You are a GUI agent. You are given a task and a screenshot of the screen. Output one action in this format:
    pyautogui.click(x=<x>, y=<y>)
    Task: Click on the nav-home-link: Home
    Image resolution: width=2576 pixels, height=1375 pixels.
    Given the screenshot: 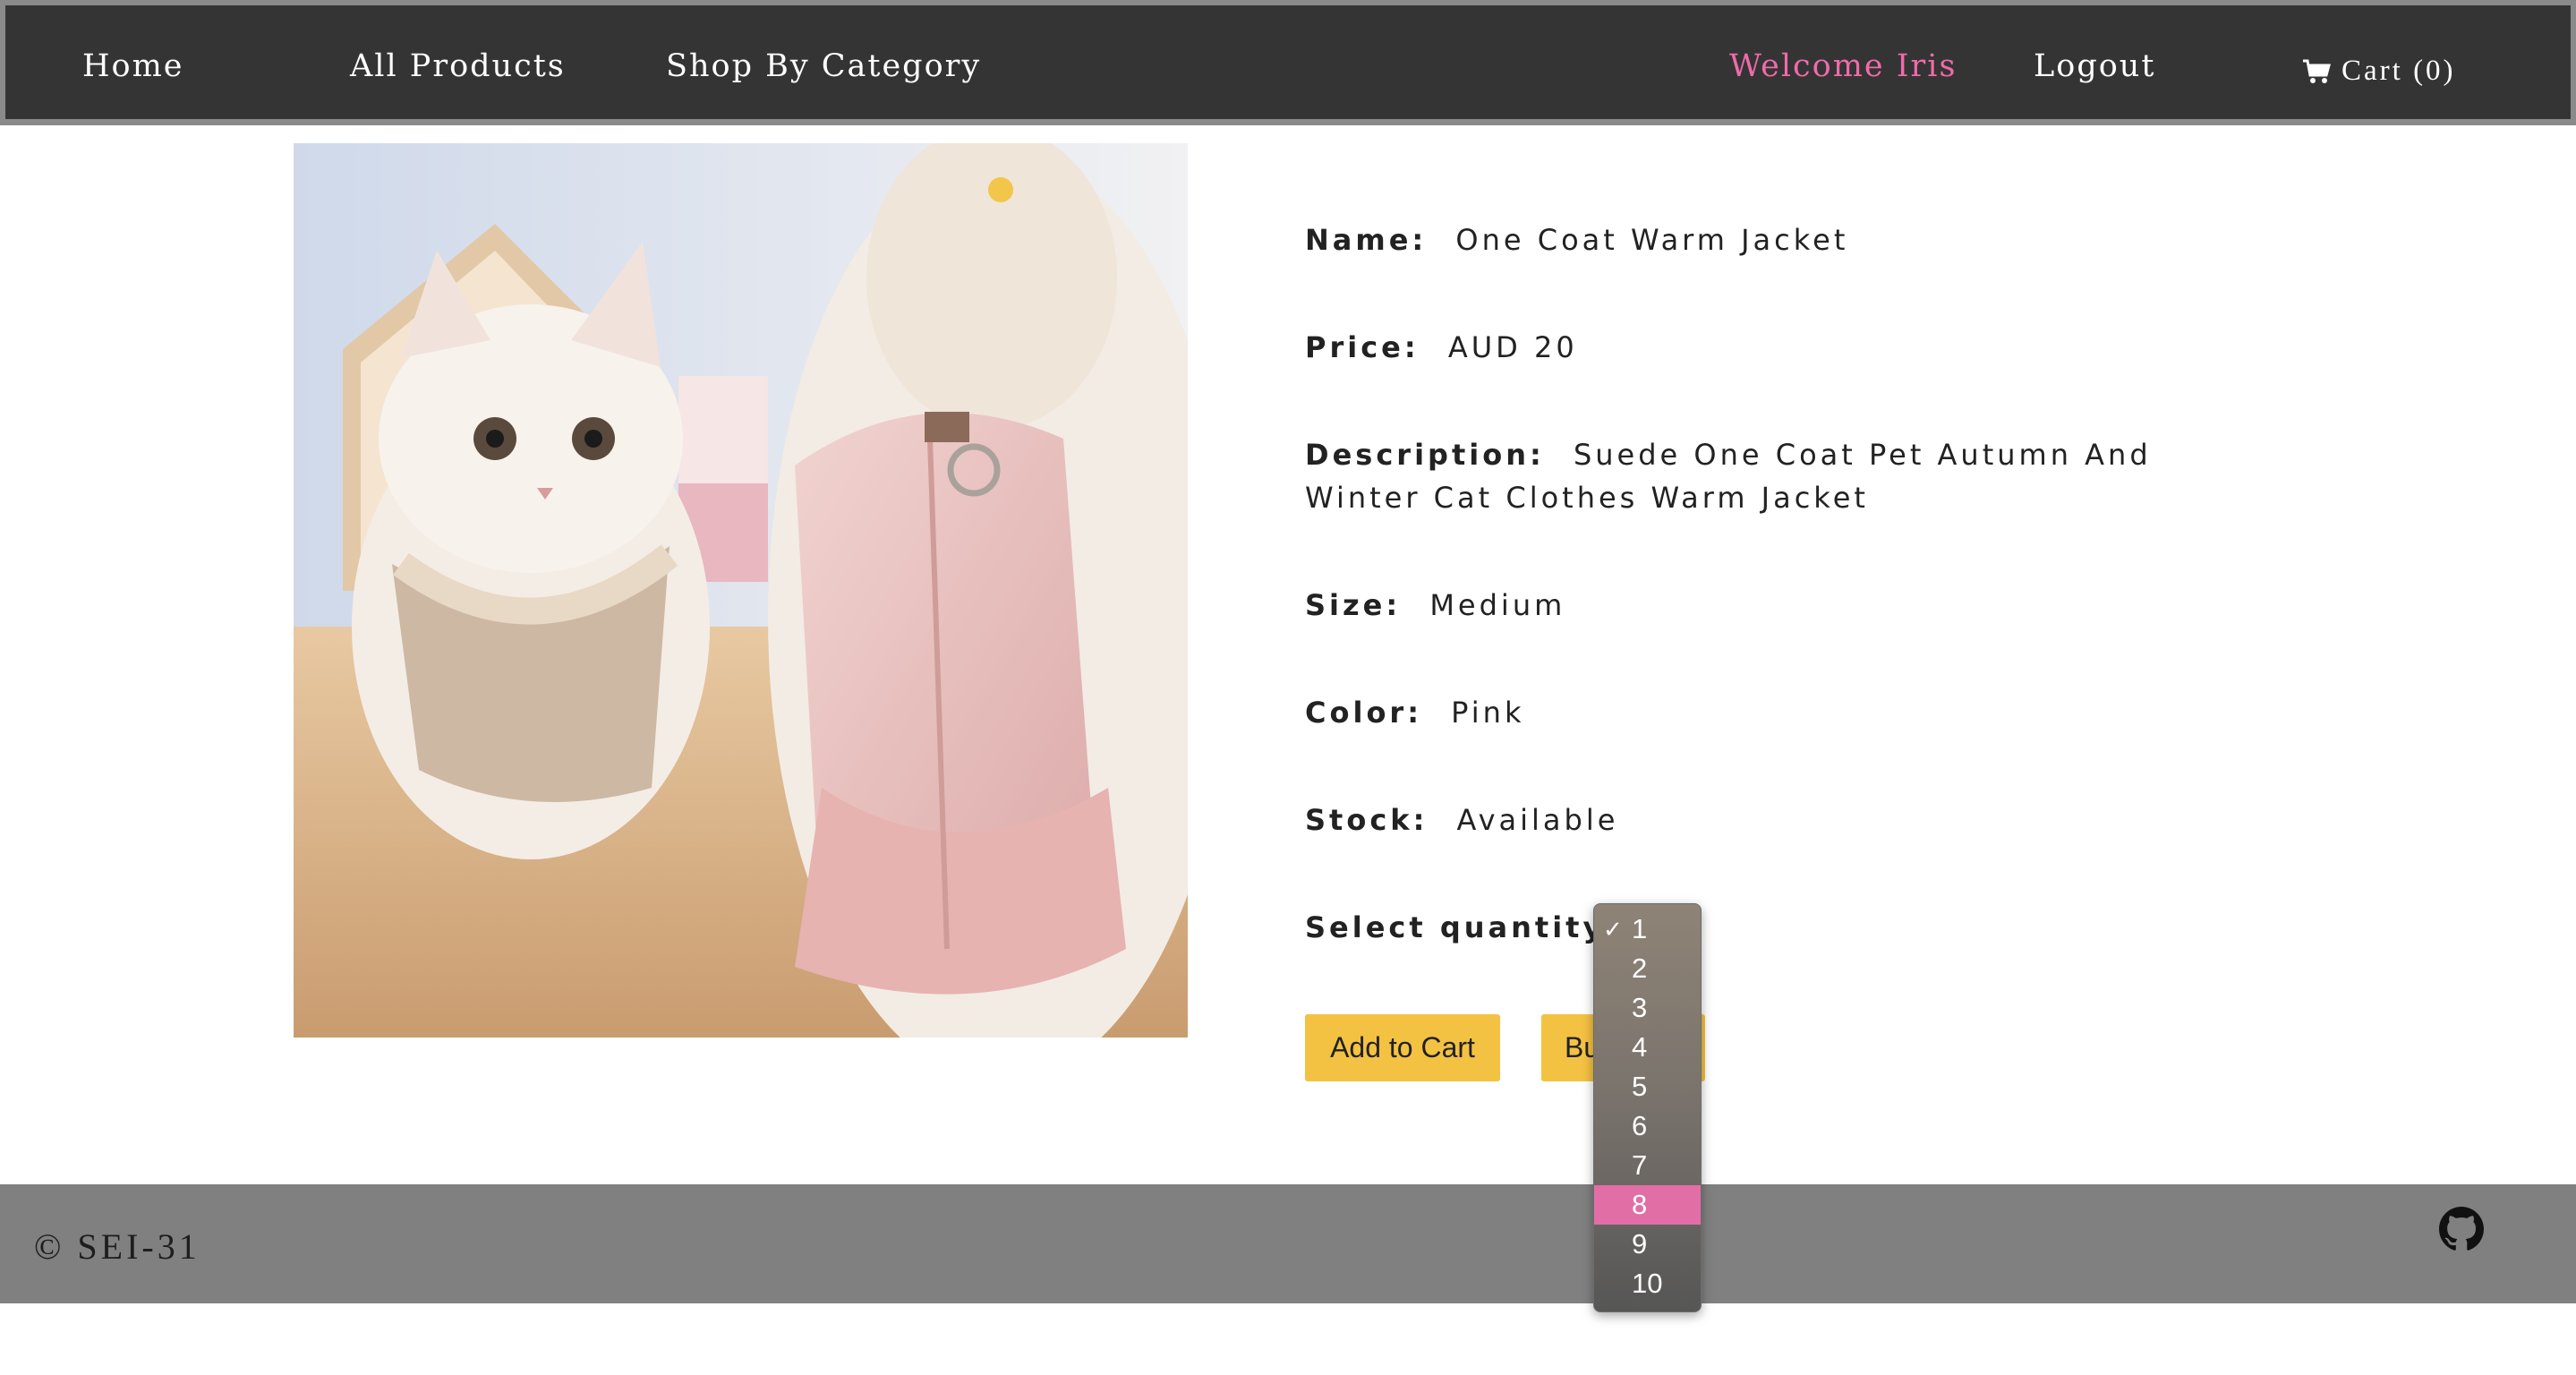 What is the action you would take?
    pyautogui.click(x=133, y=66)
    